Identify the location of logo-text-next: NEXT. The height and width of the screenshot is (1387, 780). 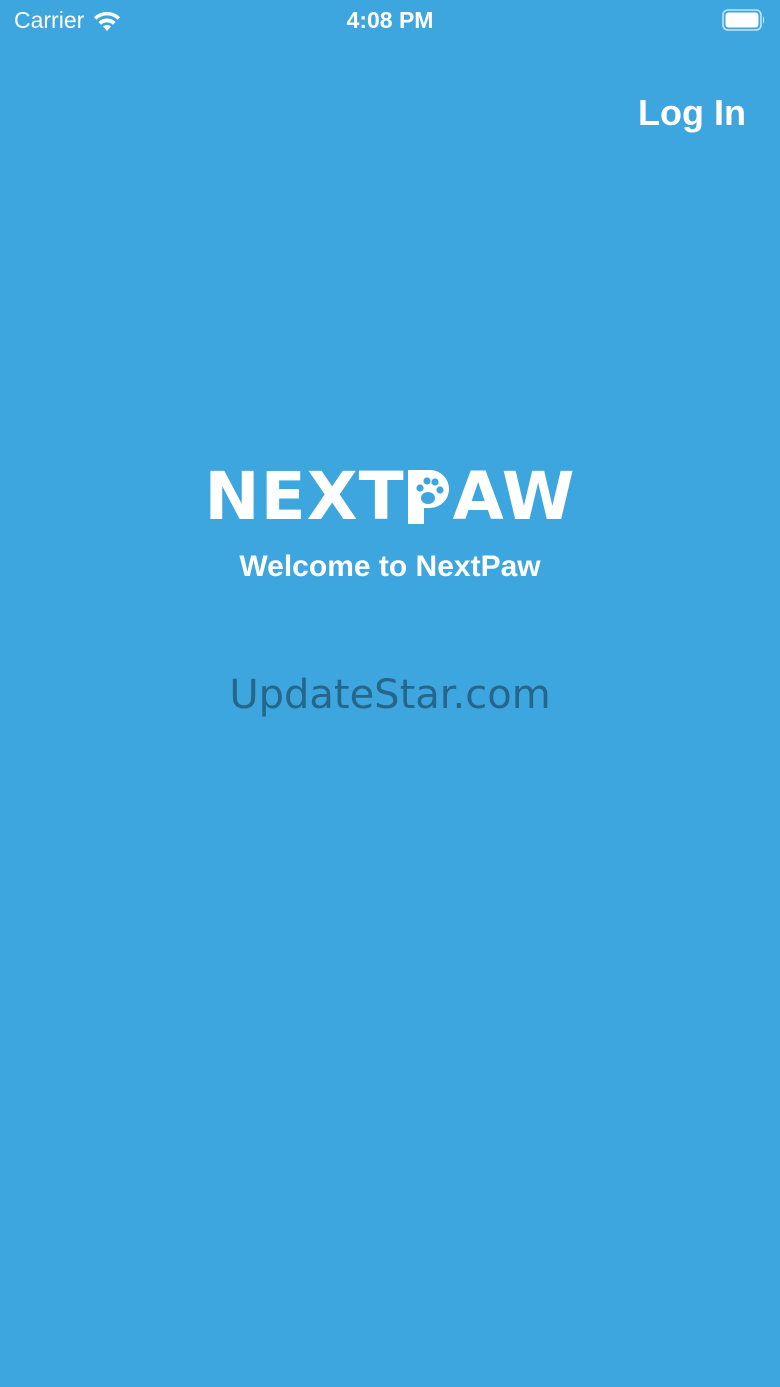
(304, 496).